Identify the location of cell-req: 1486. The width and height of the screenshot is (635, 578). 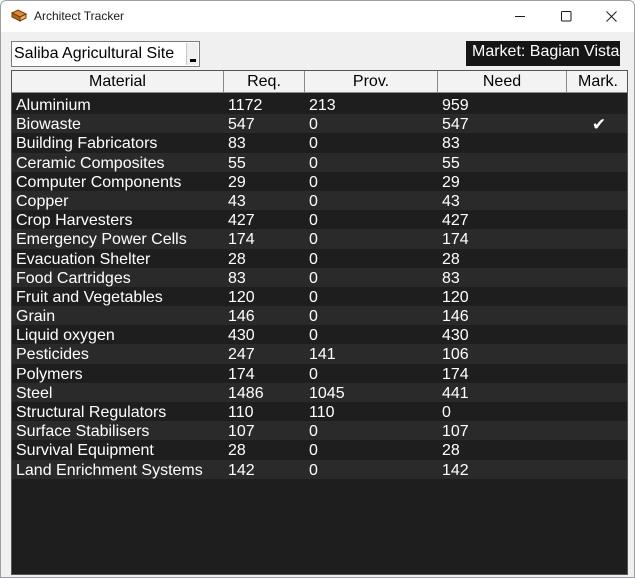
(246, 393).